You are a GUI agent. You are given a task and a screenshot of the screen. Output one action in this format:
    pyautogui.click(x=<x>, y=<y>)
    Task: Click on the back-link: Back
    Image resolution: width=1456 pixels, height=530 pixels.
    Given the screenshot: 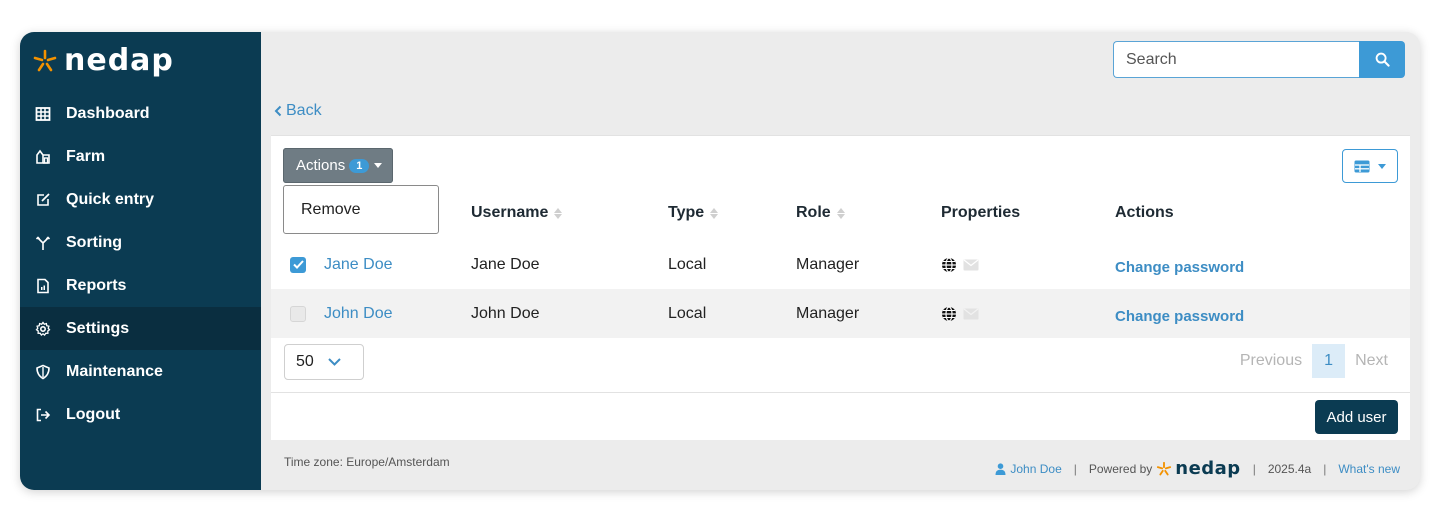 What is the action you would take?
    pyautogui.click(x=298, y=111)
    